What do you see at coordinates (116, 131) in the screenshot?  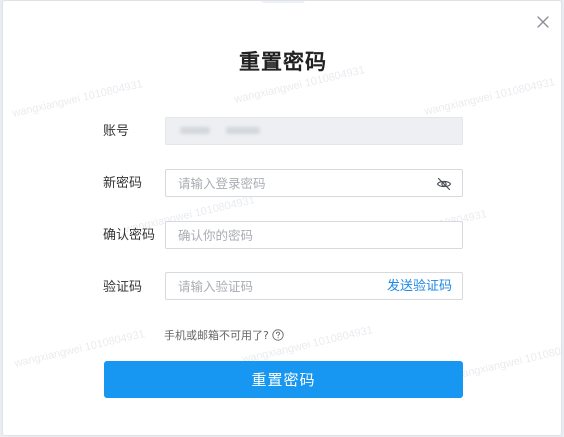 I see `account-label: 账号` at bounding box center [116, 131].